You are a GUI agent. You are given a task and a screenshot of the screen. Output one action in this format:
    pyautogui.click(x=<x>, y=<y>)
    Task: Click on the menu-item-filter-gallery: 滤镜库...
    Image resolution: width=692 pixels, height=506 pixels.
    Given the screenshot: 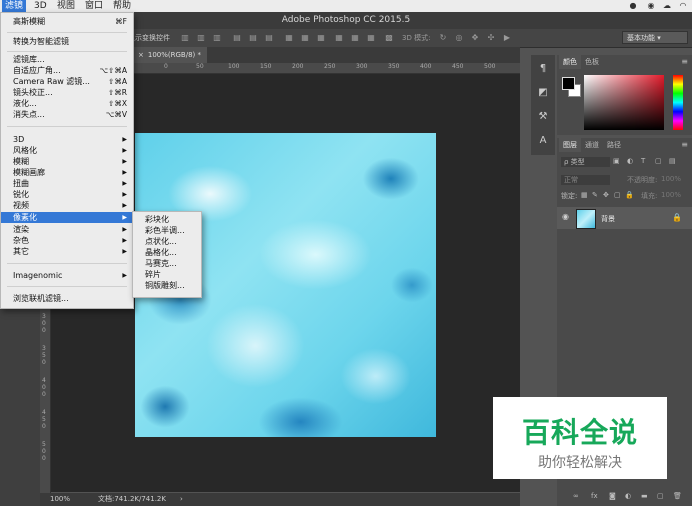 What is the action you would take?
    pyautogui.click(x=67, y=59)
    